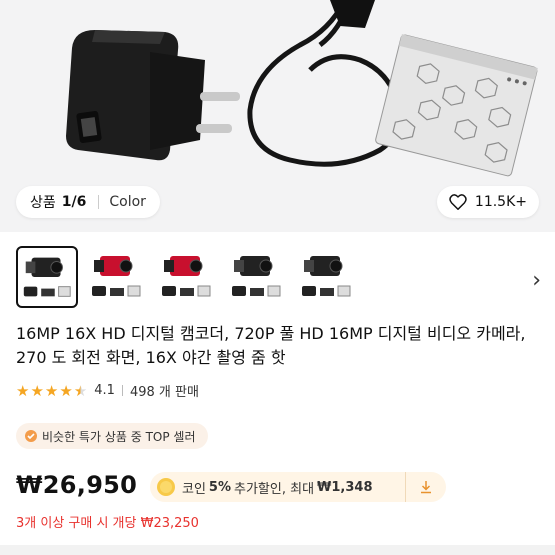 The width and height of the screenshot is (555, 555). I want to click on coin-max: ₩1,348, so click(345, 487).